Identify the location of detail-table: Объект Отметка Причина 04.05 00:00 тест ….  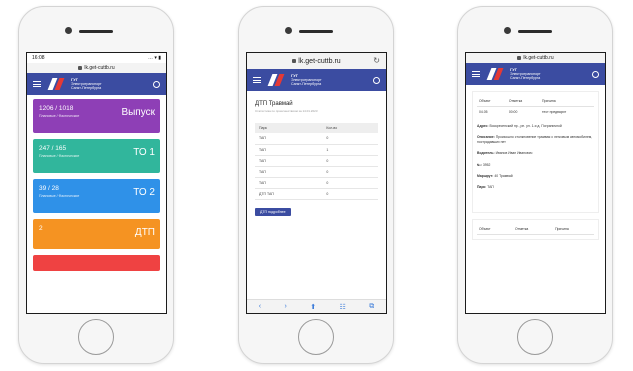
(535, 106).